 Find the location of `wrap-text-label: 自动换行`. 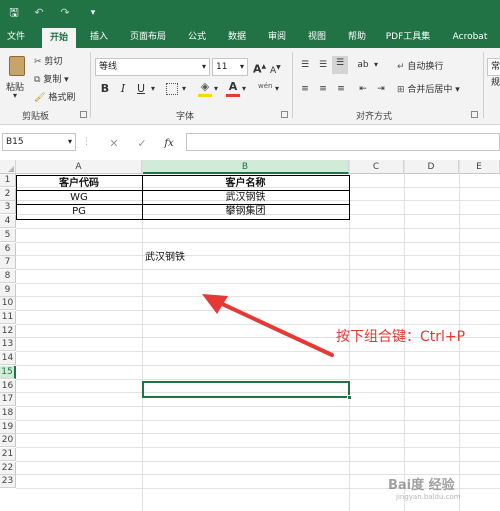

wrap-text-label: 自动换行 is located at coordinates (425, 67).